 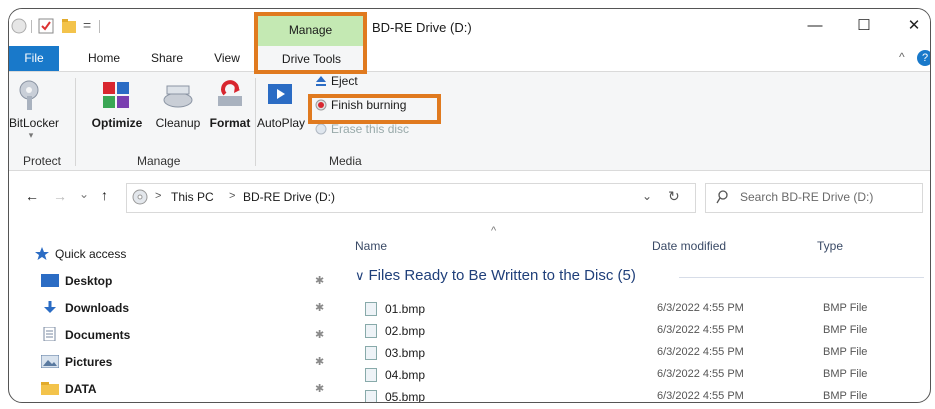 What do you see at coordinates (405, 353) in the screenshot?
I see `file-name: 03.bmp` at bounding box center [405, 353].